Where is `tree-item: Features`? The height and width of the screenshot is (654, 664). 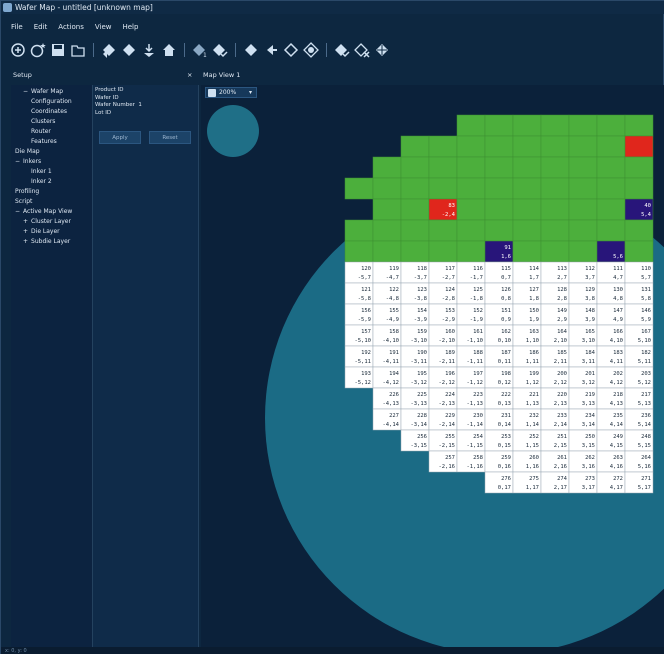 tree-item: Features is located at coordinates (51, 142).